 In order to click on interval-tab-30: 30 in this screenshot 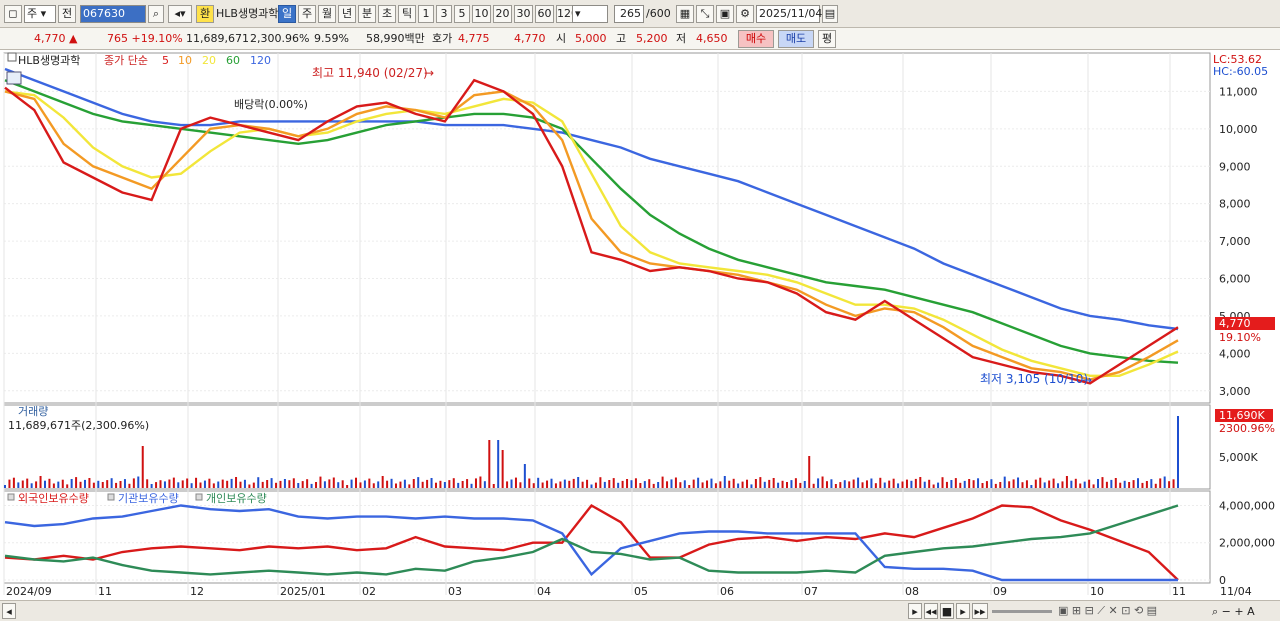, I will do `click(523, 14)`.